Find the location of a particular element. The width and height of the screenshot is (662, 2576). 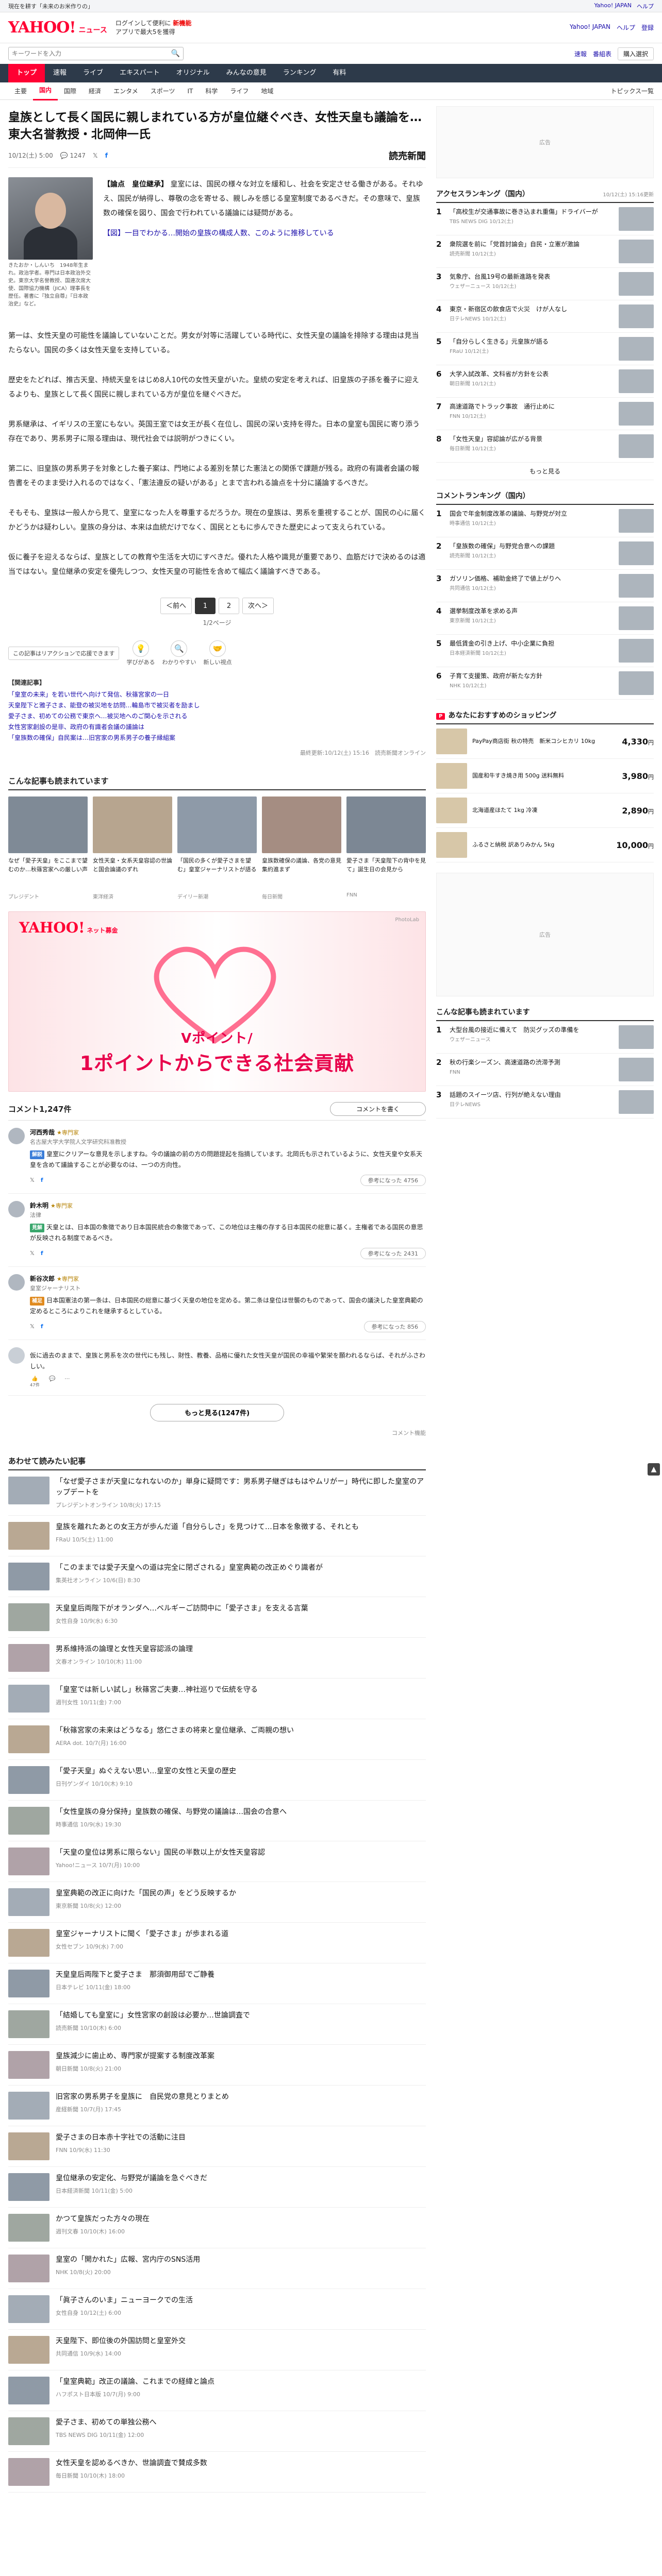

tab-domestic: 国内 is located at coordinates (46, 90).